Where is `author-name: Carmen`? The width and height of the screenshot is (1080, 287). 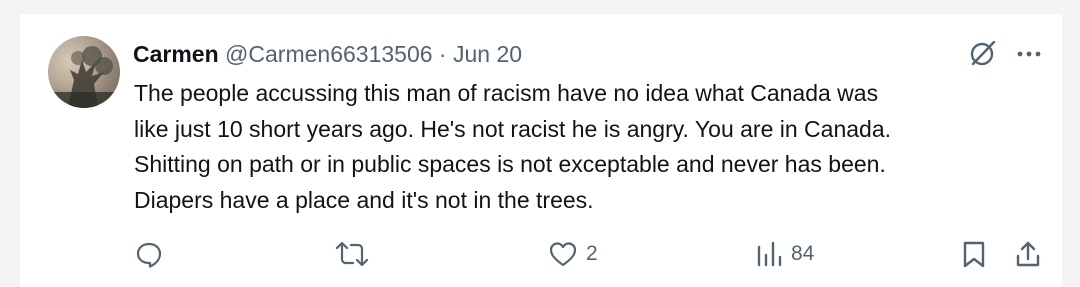 author-name: Carmen is located at coordinates (176, 54).